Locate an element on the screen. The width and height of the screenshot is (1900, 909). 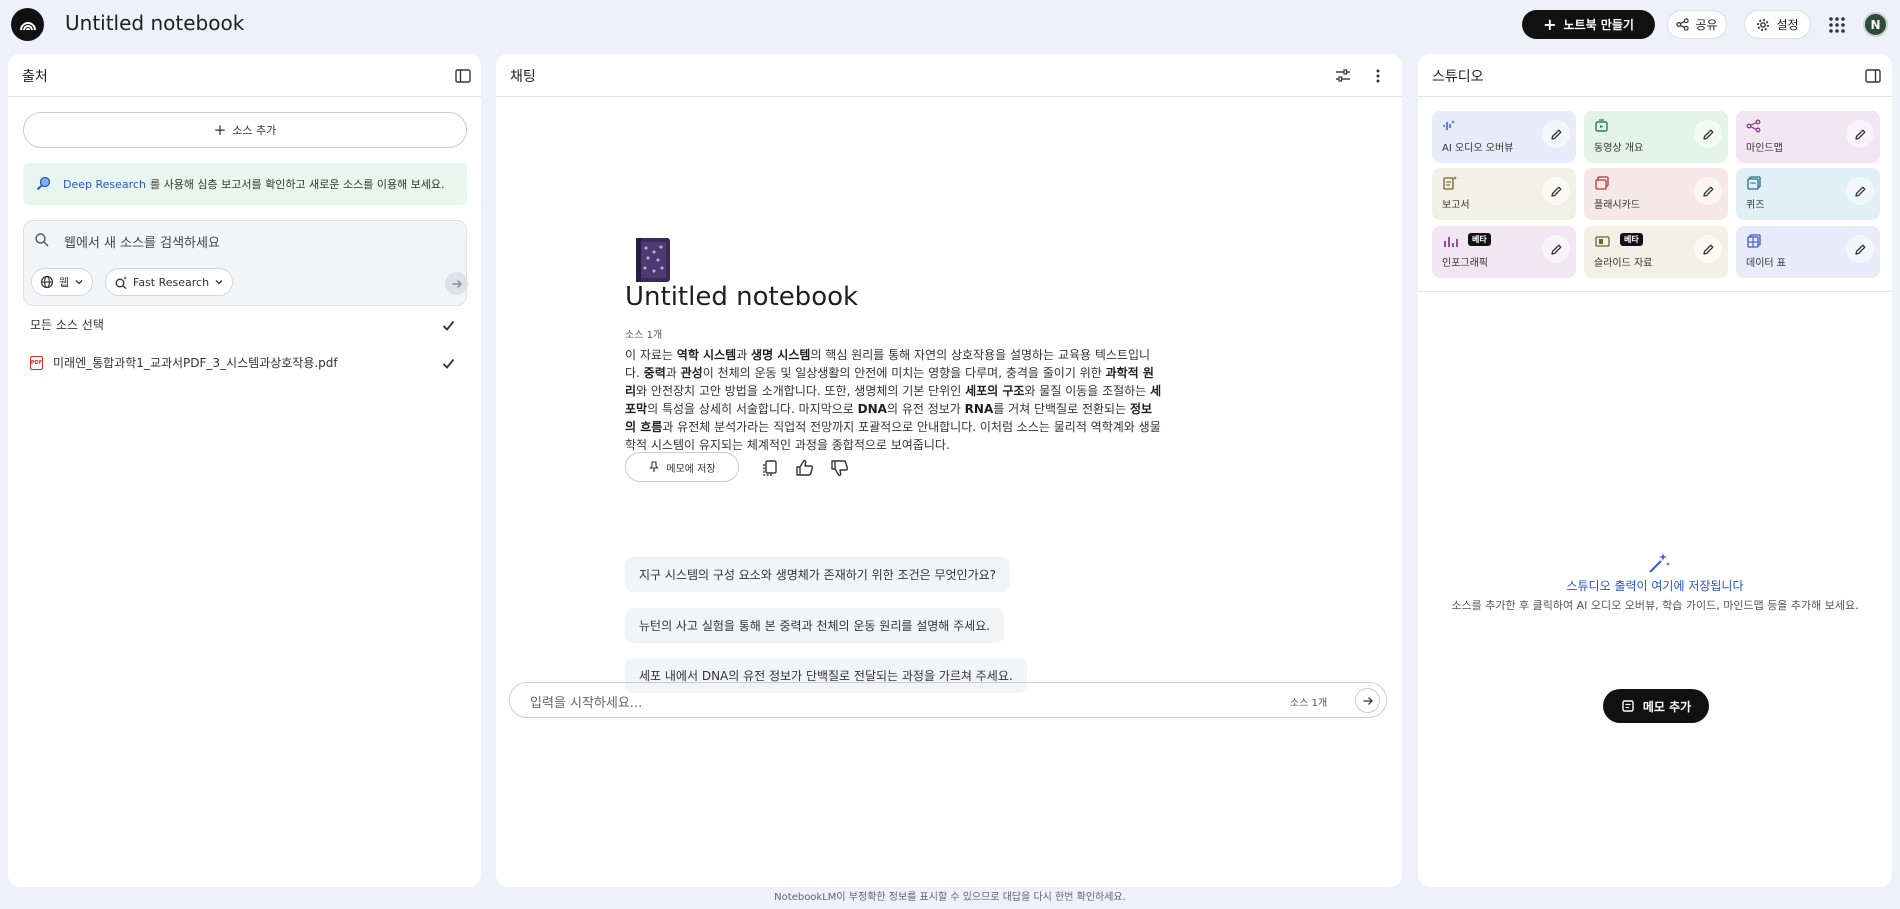
chat-notebook-title: Untitled notebook is located at coordinates (742, 297).